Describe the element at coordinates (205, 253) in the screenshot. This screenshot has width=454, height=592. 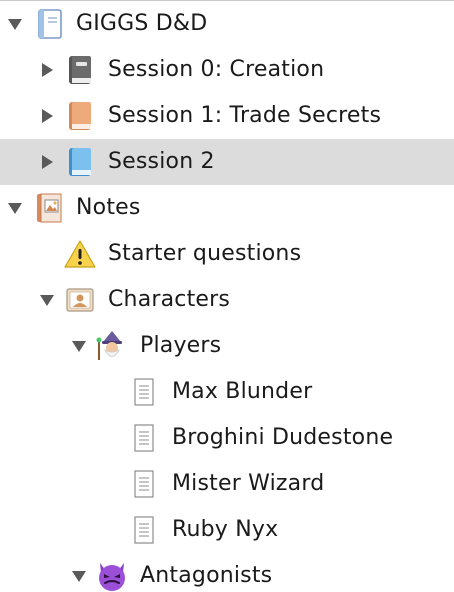
I see `binder-item-label: Starter questions` at that location.